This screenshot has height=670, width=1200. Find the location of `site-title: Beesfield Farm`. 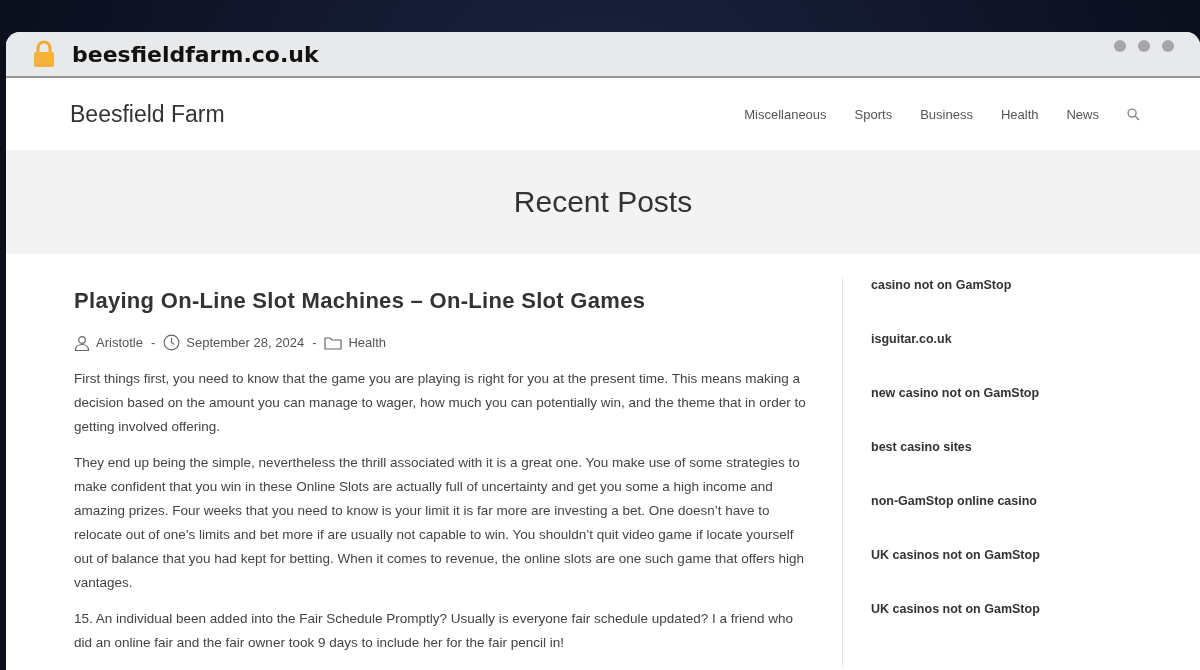

site-title: Beesfield Farm is located at coordinates (147, 114).